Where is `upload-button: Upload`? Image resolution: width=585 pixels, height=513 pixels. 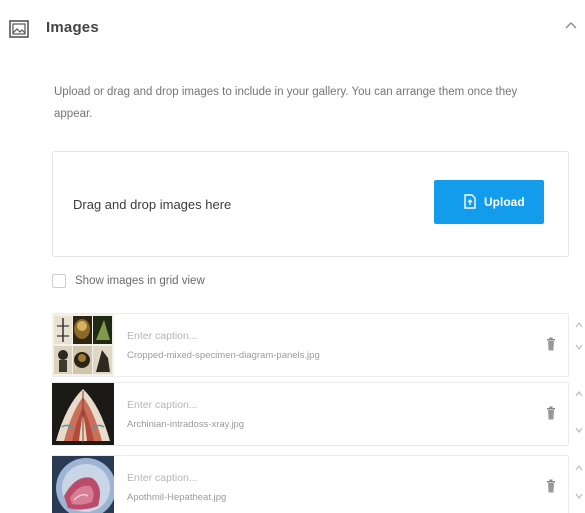
upload-button: Upload is located at coordinates (489, 202).